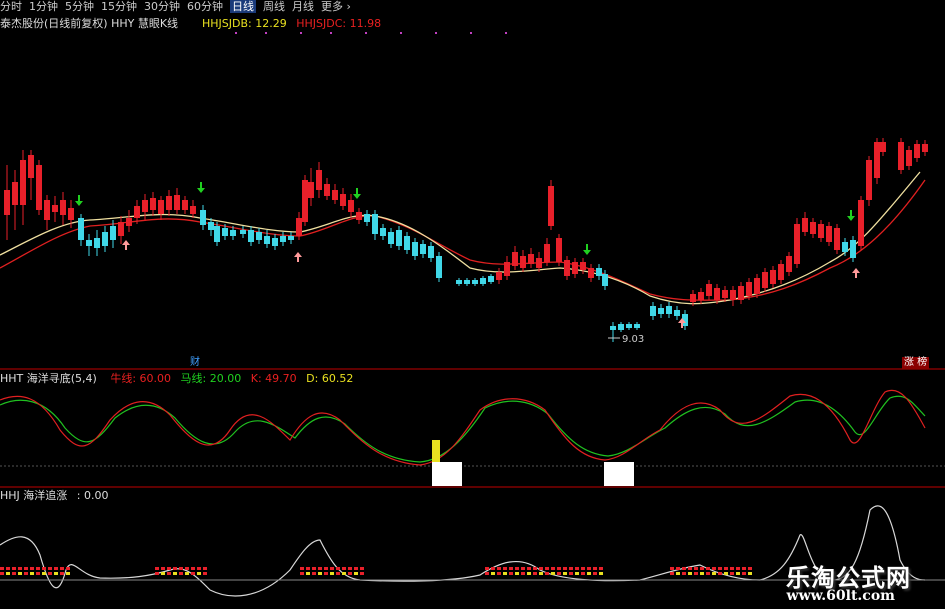 This screenshot has height=609, width=945. Describe the element at coordinates (211, 378) in the screenshot. I see `kd-line-b: 马线: 20.00` at that location.